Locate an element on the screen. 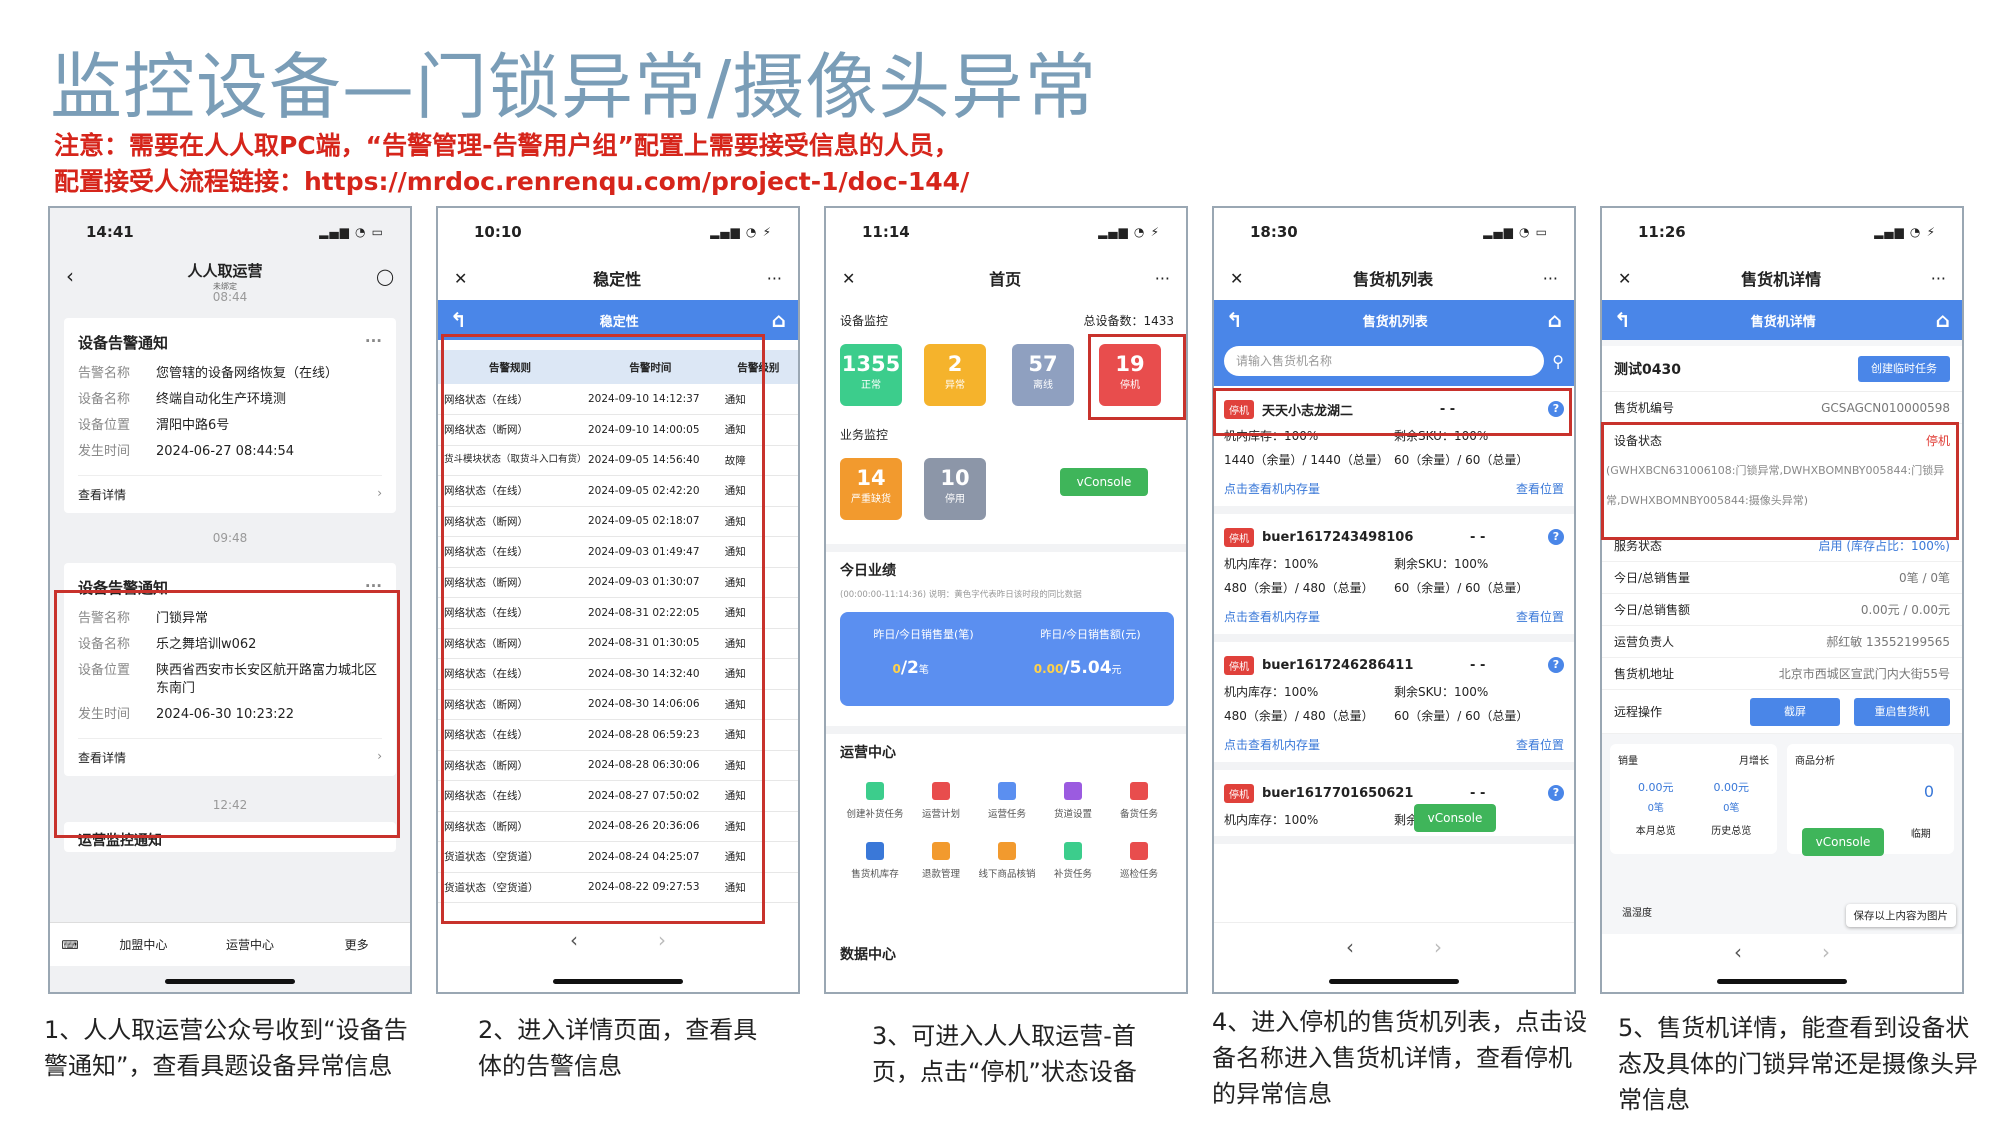 This screenshot has width=2000, height=1125. ops-menu-item: 线下商品核销 is located at coordinates (1007, 861).